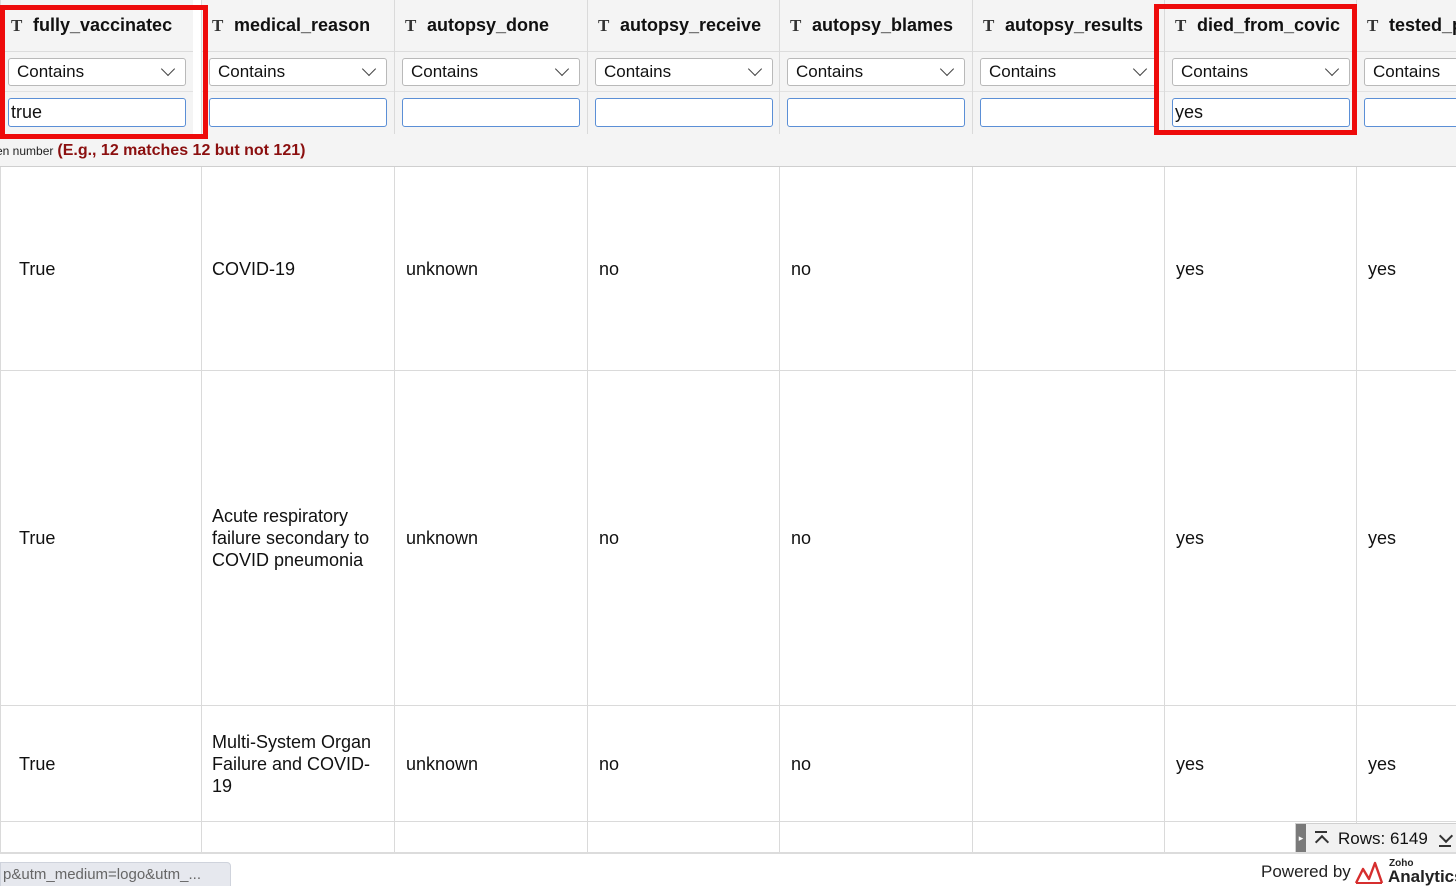 The width and height of the screenshot is (1456, 886). What do you see at coordinates (1422, 876) in the screenshot?
I see `logo-brand-text: Analytics` at bounding box center [1422, 876].